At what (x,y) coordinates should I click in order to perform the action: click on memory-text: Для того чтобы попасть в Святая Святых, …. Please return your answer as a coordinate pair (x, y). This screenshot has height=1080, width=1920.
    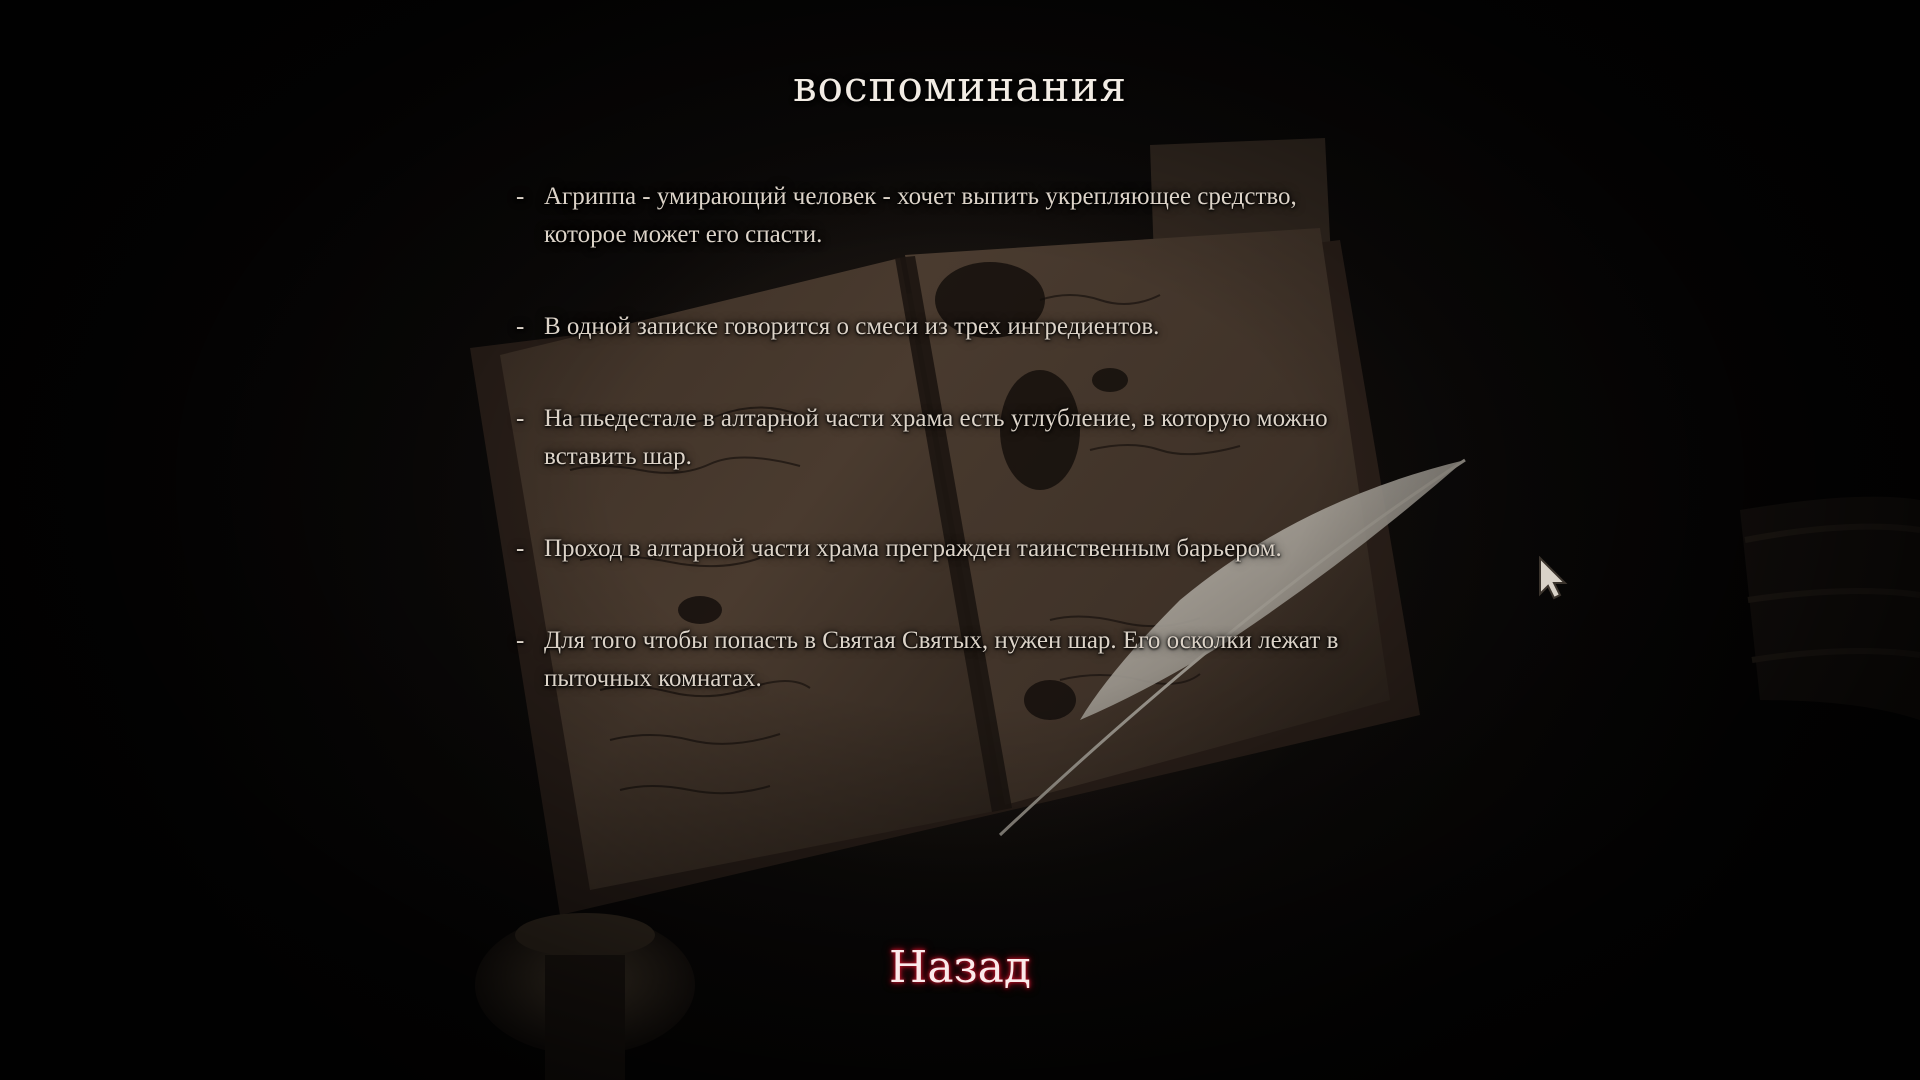
    Looking at the image, I should click on (941, 659).